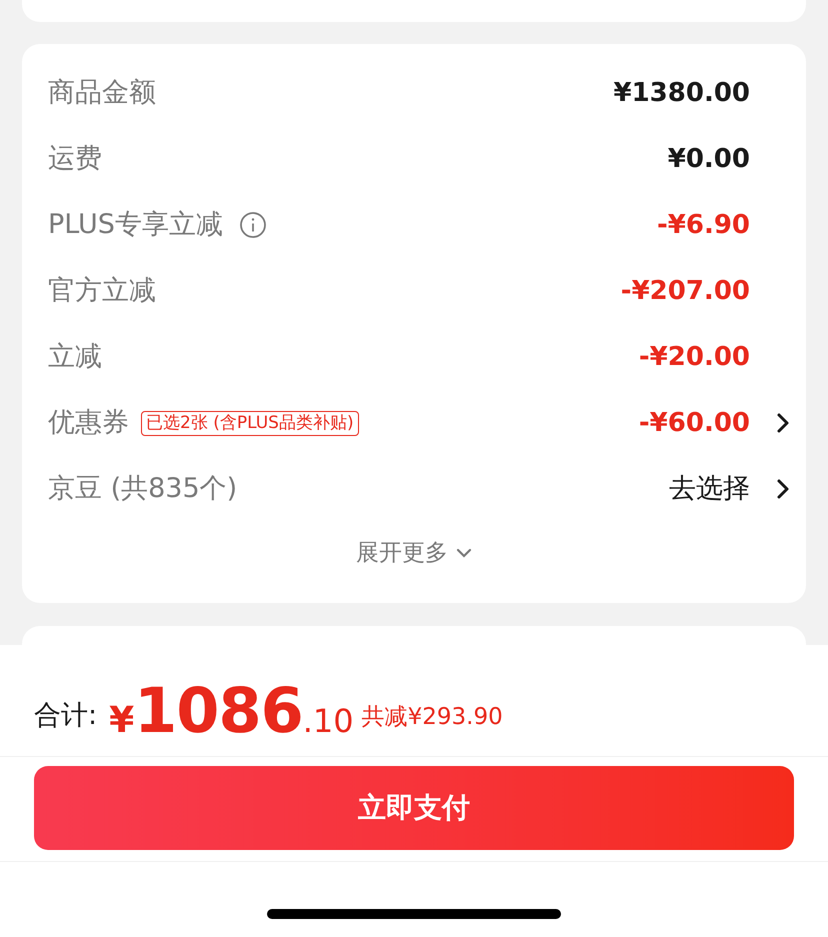 The height and width of the screenshot is (937, 828). Describe the element at coordinates (414, 553) in the screenshot. I see `expand-more-button: 展开更多` at that location.